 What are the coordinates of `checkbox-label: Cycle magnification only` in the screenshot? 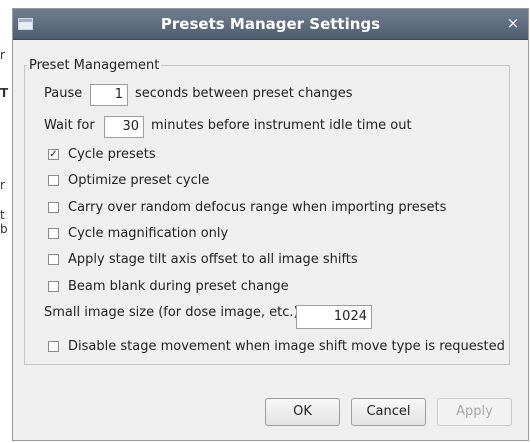 It's located at (148, 233).